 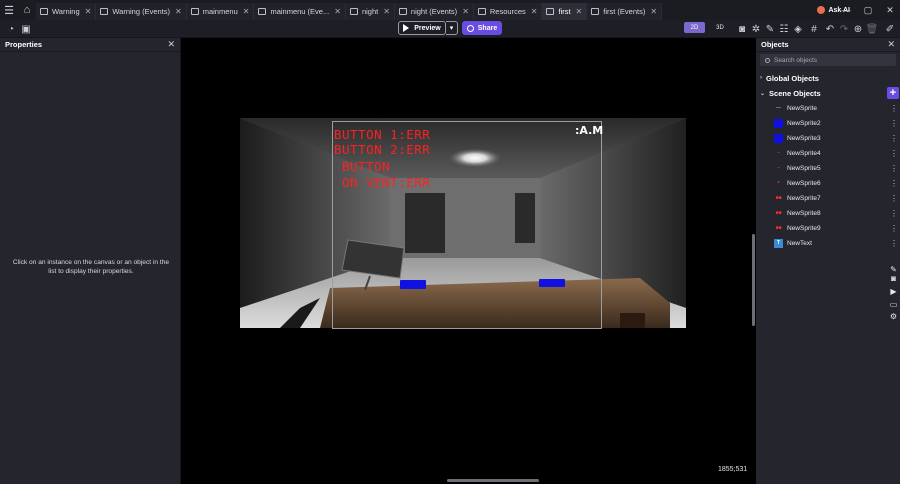 I want to click on menu-icon: ☰, so click(x=9, y=10).